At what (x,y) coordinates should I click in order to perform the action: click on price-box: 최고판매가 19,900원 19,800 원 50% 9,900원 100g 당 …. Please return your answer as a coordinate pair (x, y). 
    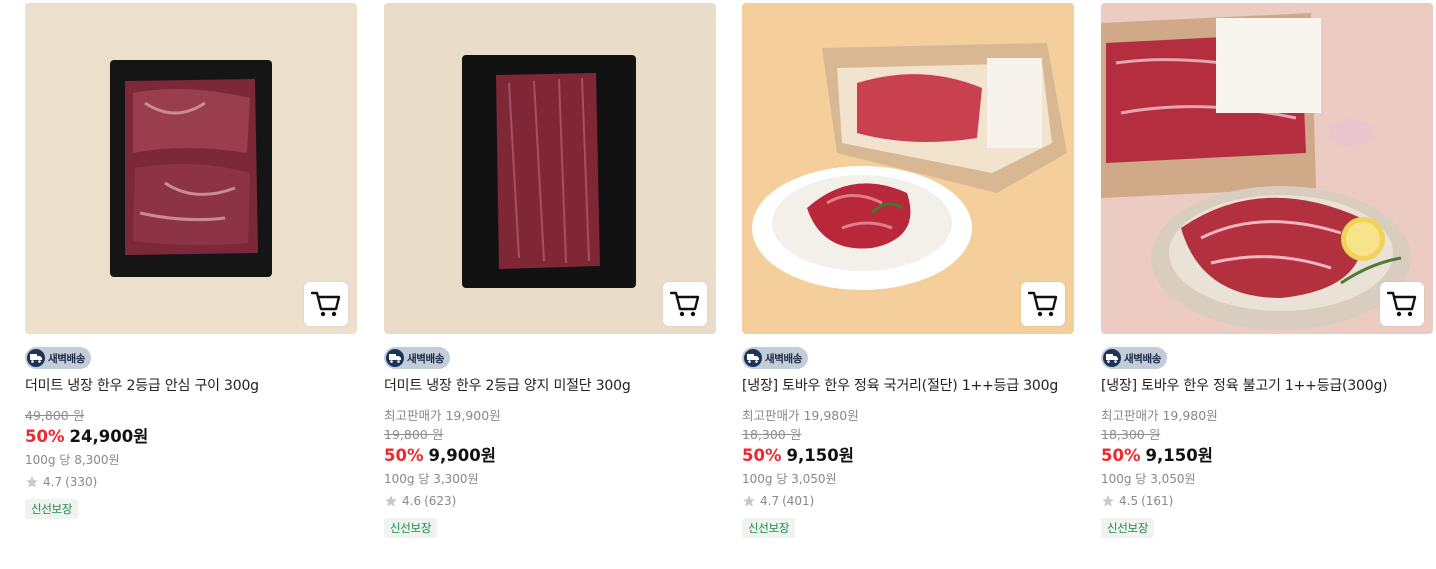
    Looking at the image, I should click on (550, 472).